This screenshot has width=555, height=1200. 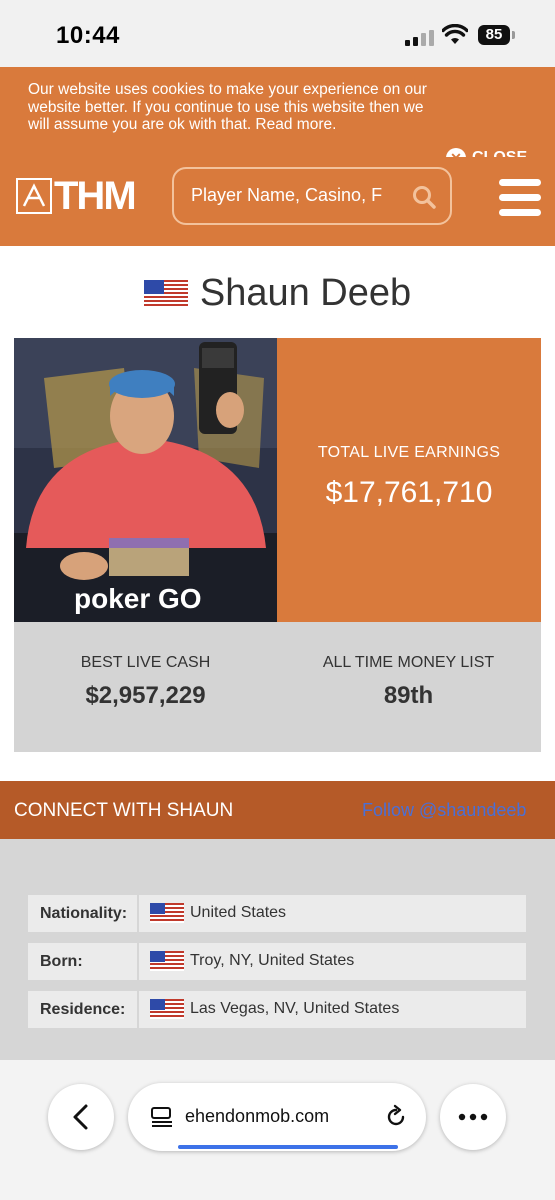 What do you see at coordinates (419, 38) in the screenshot?
I see `cellular-signal-icon` at bounding box center [419, 38].